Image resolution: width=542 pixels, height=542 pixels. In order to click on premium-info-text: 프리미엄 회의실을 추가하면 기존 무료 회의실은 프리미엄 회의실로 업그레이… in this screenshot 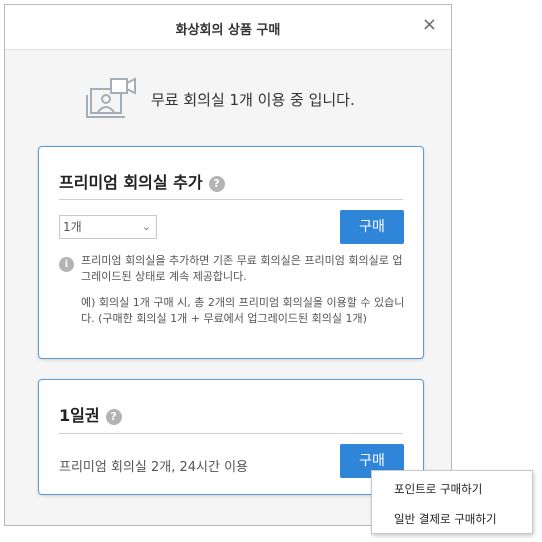, I will do `click(242, 268)`.